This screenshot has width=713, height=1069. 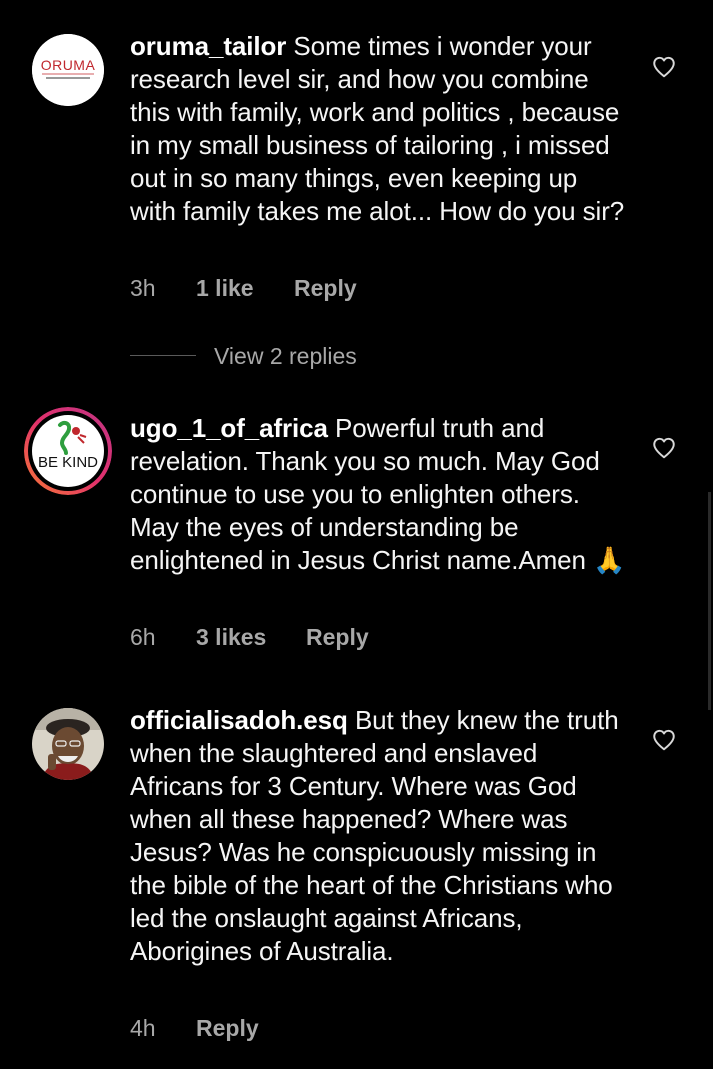 I want to click on comment-time: 6h, so click(x=143, y=637).